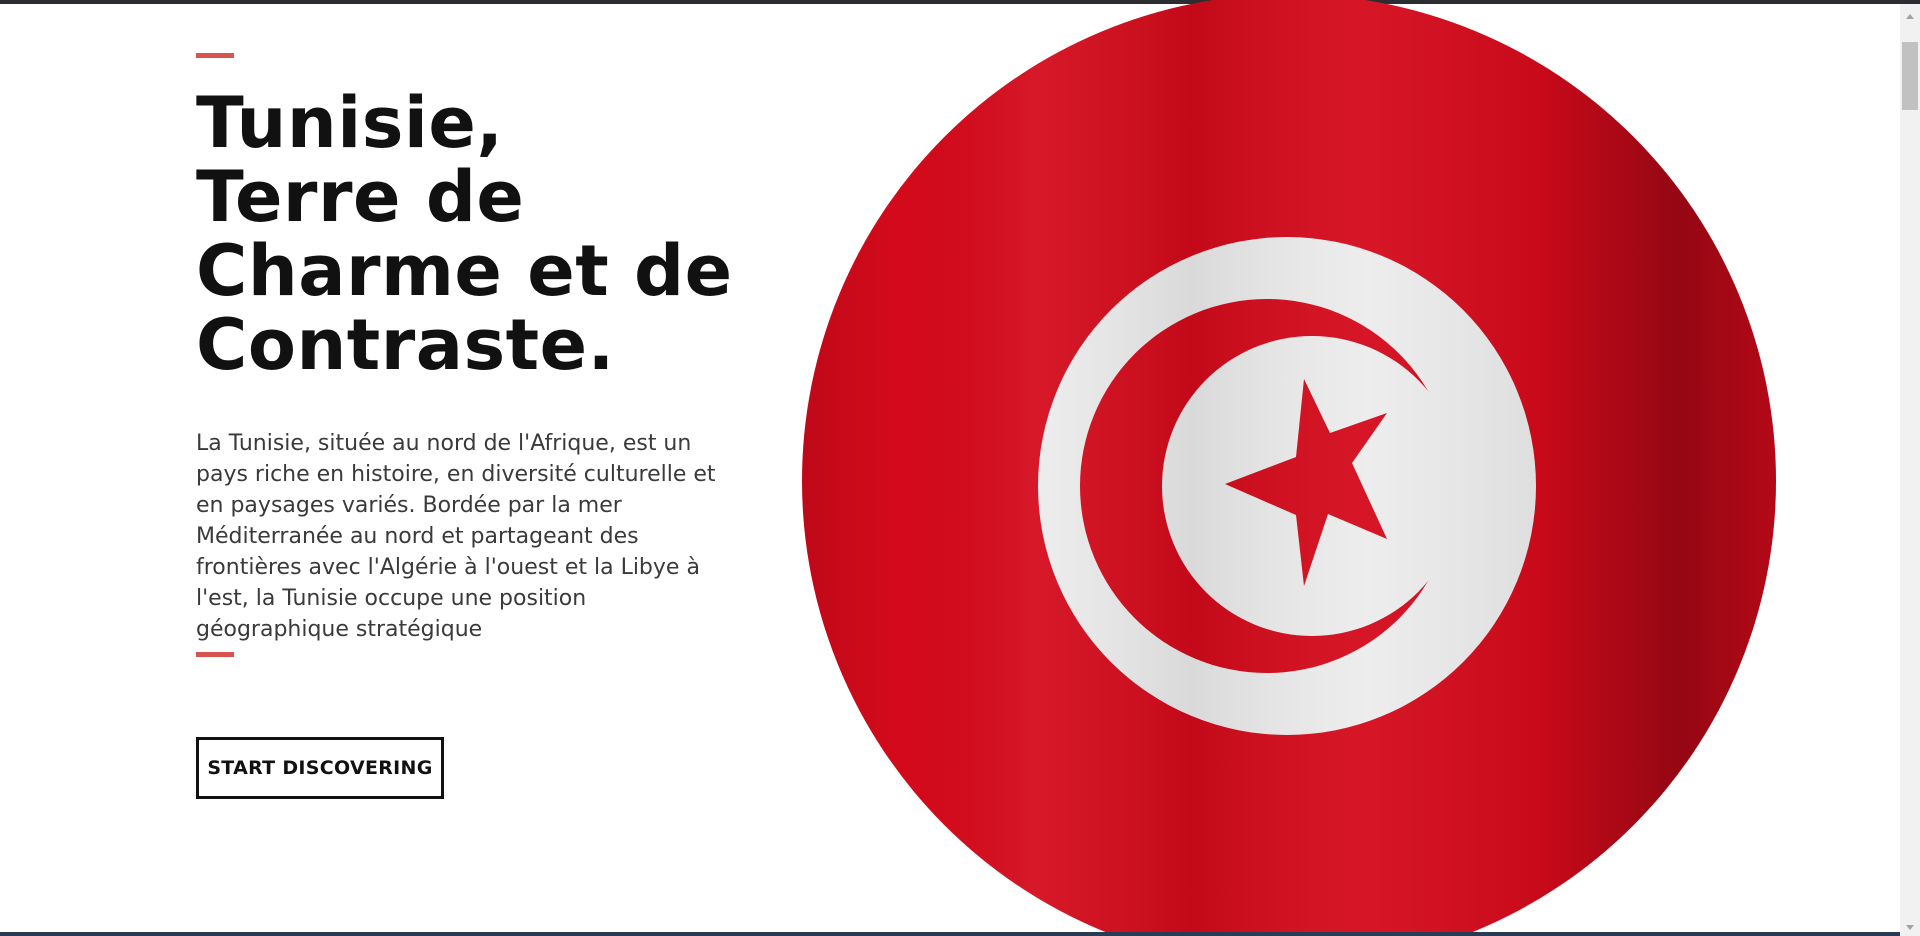  Describe the element at coordinates (215, 55) in the screenshot. I see `accent-line-top` at that location.